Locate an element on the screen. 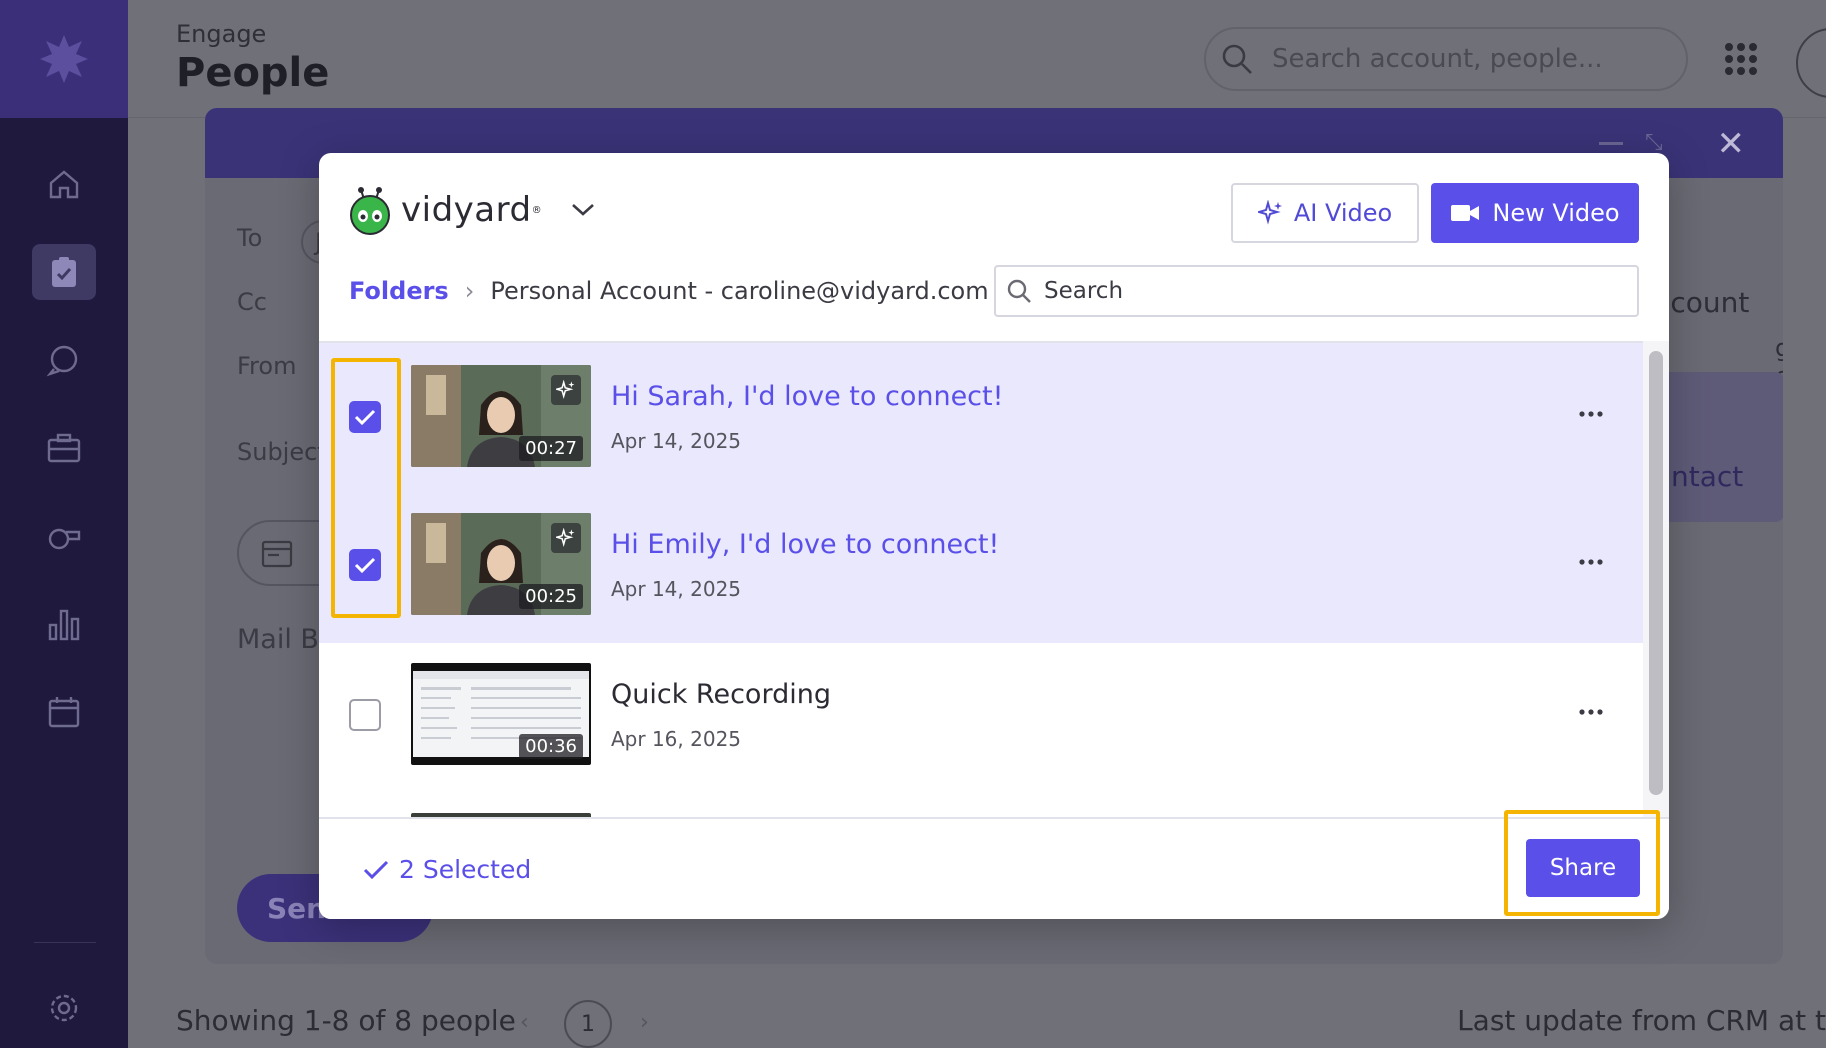 This screenshot has height=1048, width=1826. nav-home is located at coordinates (64, 184).